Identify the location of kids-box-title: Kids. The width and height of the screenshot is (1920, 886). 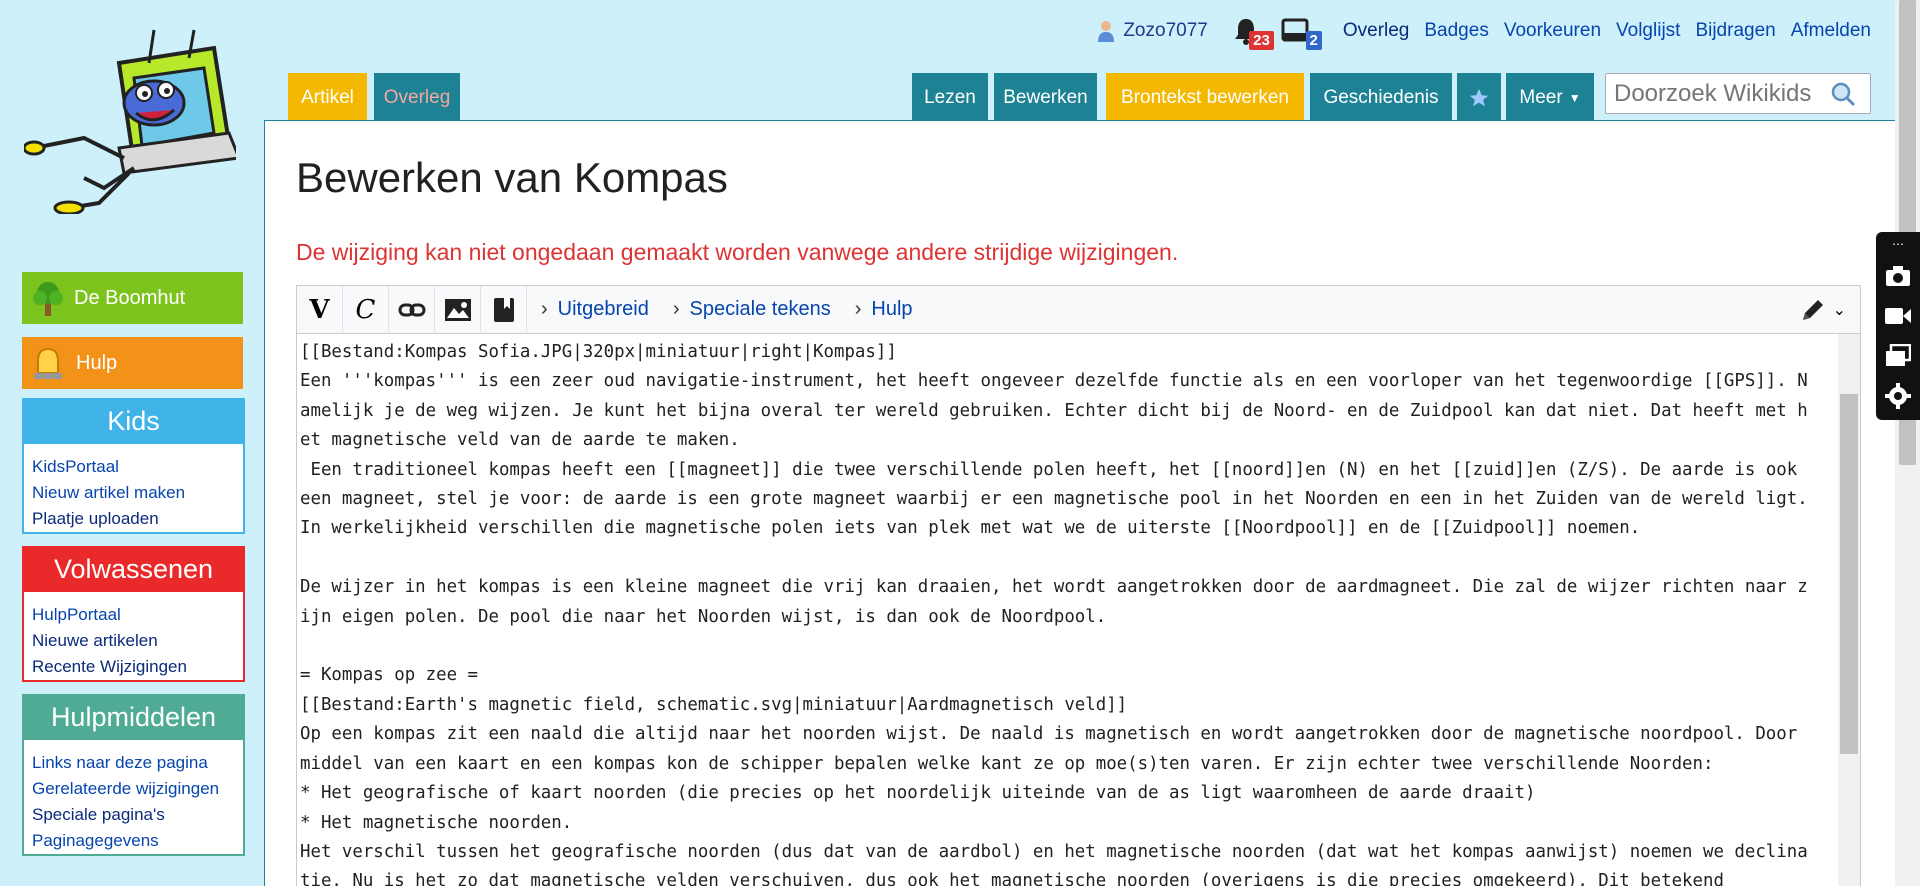
(133, 421).